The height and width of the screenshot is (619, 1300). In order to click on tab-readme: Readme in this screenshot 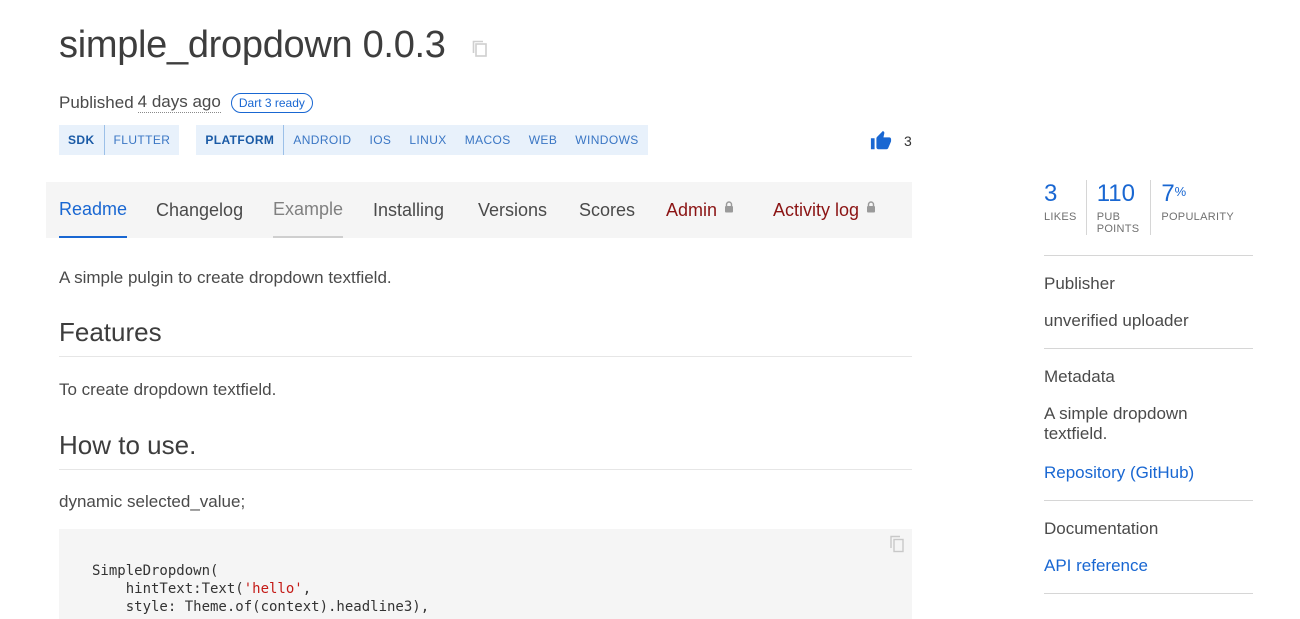, I will do `click(93, 210)`.